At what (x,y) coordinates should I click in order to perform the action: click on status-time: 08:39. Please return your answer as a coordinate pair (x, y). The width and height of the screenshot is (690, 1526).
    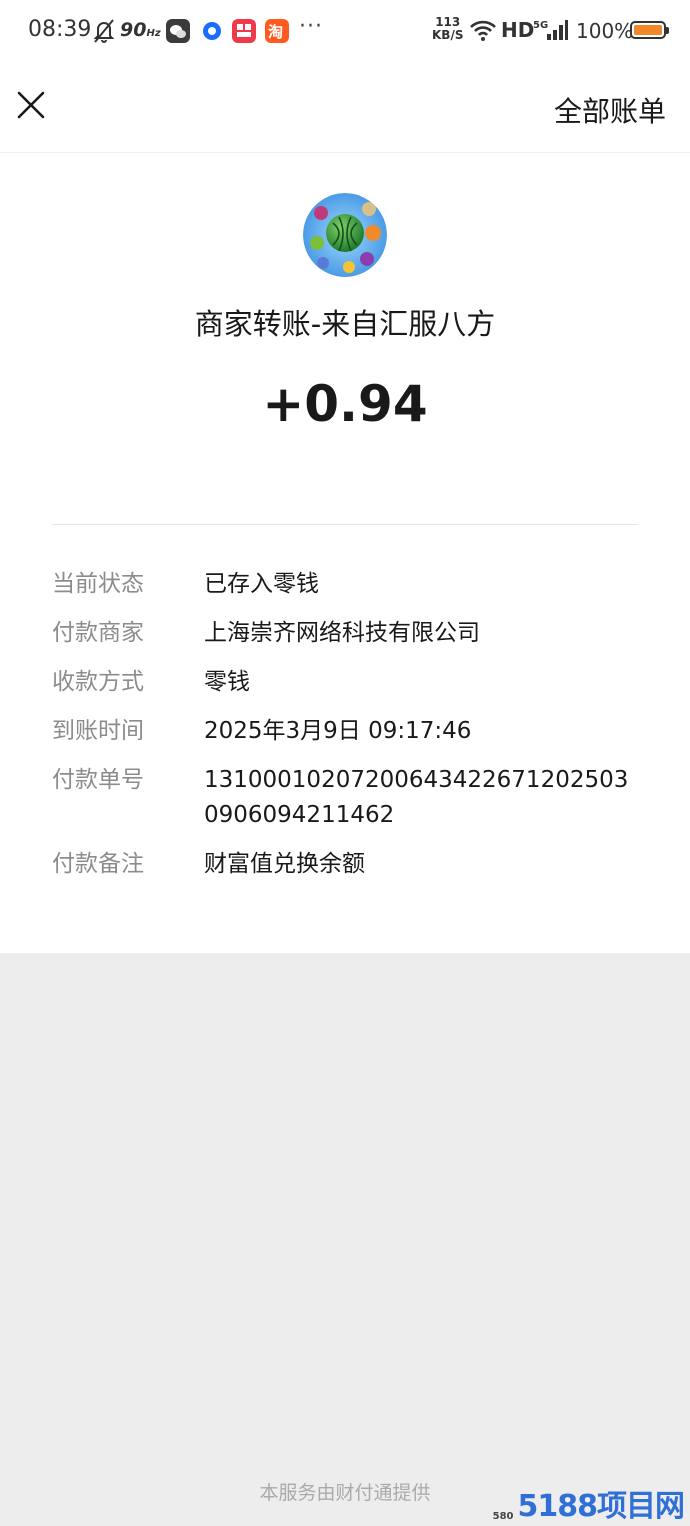
    Looking at the image, I should click on (60, 29).